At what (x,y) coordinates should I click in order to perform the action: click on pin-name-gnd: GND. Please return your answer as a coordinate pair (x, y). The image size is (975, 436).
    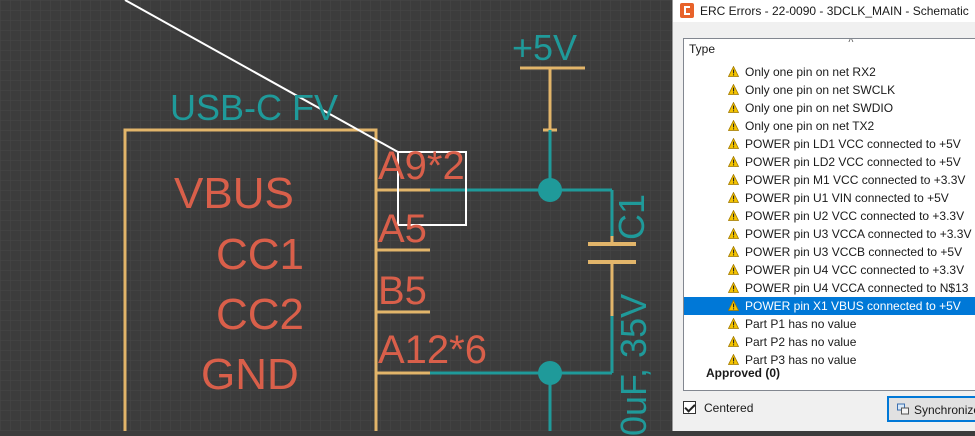
    Looking at the image, I should click on (250, 374).